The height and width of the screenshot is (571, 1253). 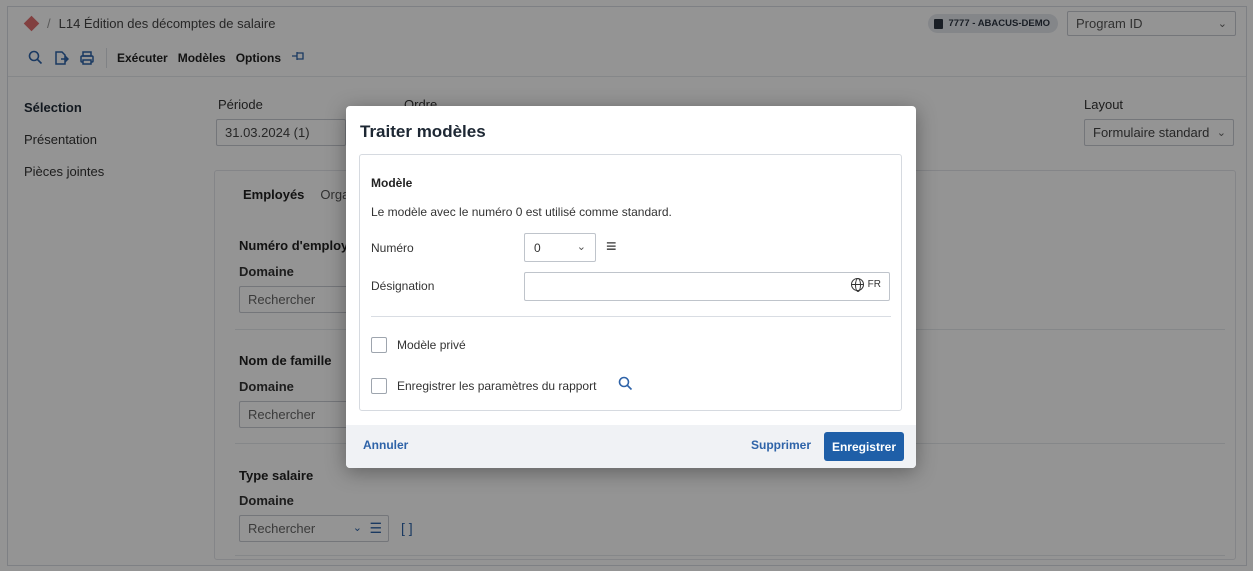 I want to click on dialog-footer: Annuler Supprimer Enregistrer, so click(x=631, y=446).